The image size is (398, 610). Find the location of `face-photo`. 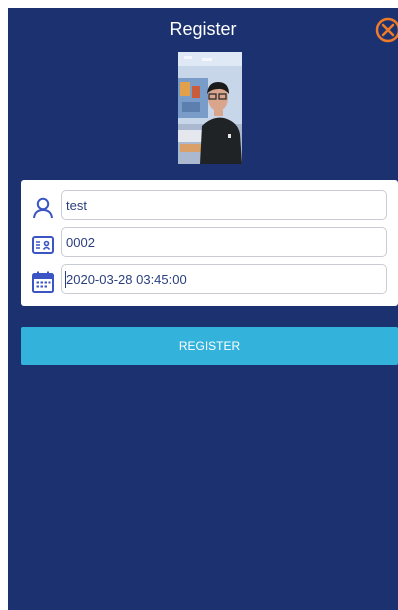

face-photo is located at coordinates (210, 108).